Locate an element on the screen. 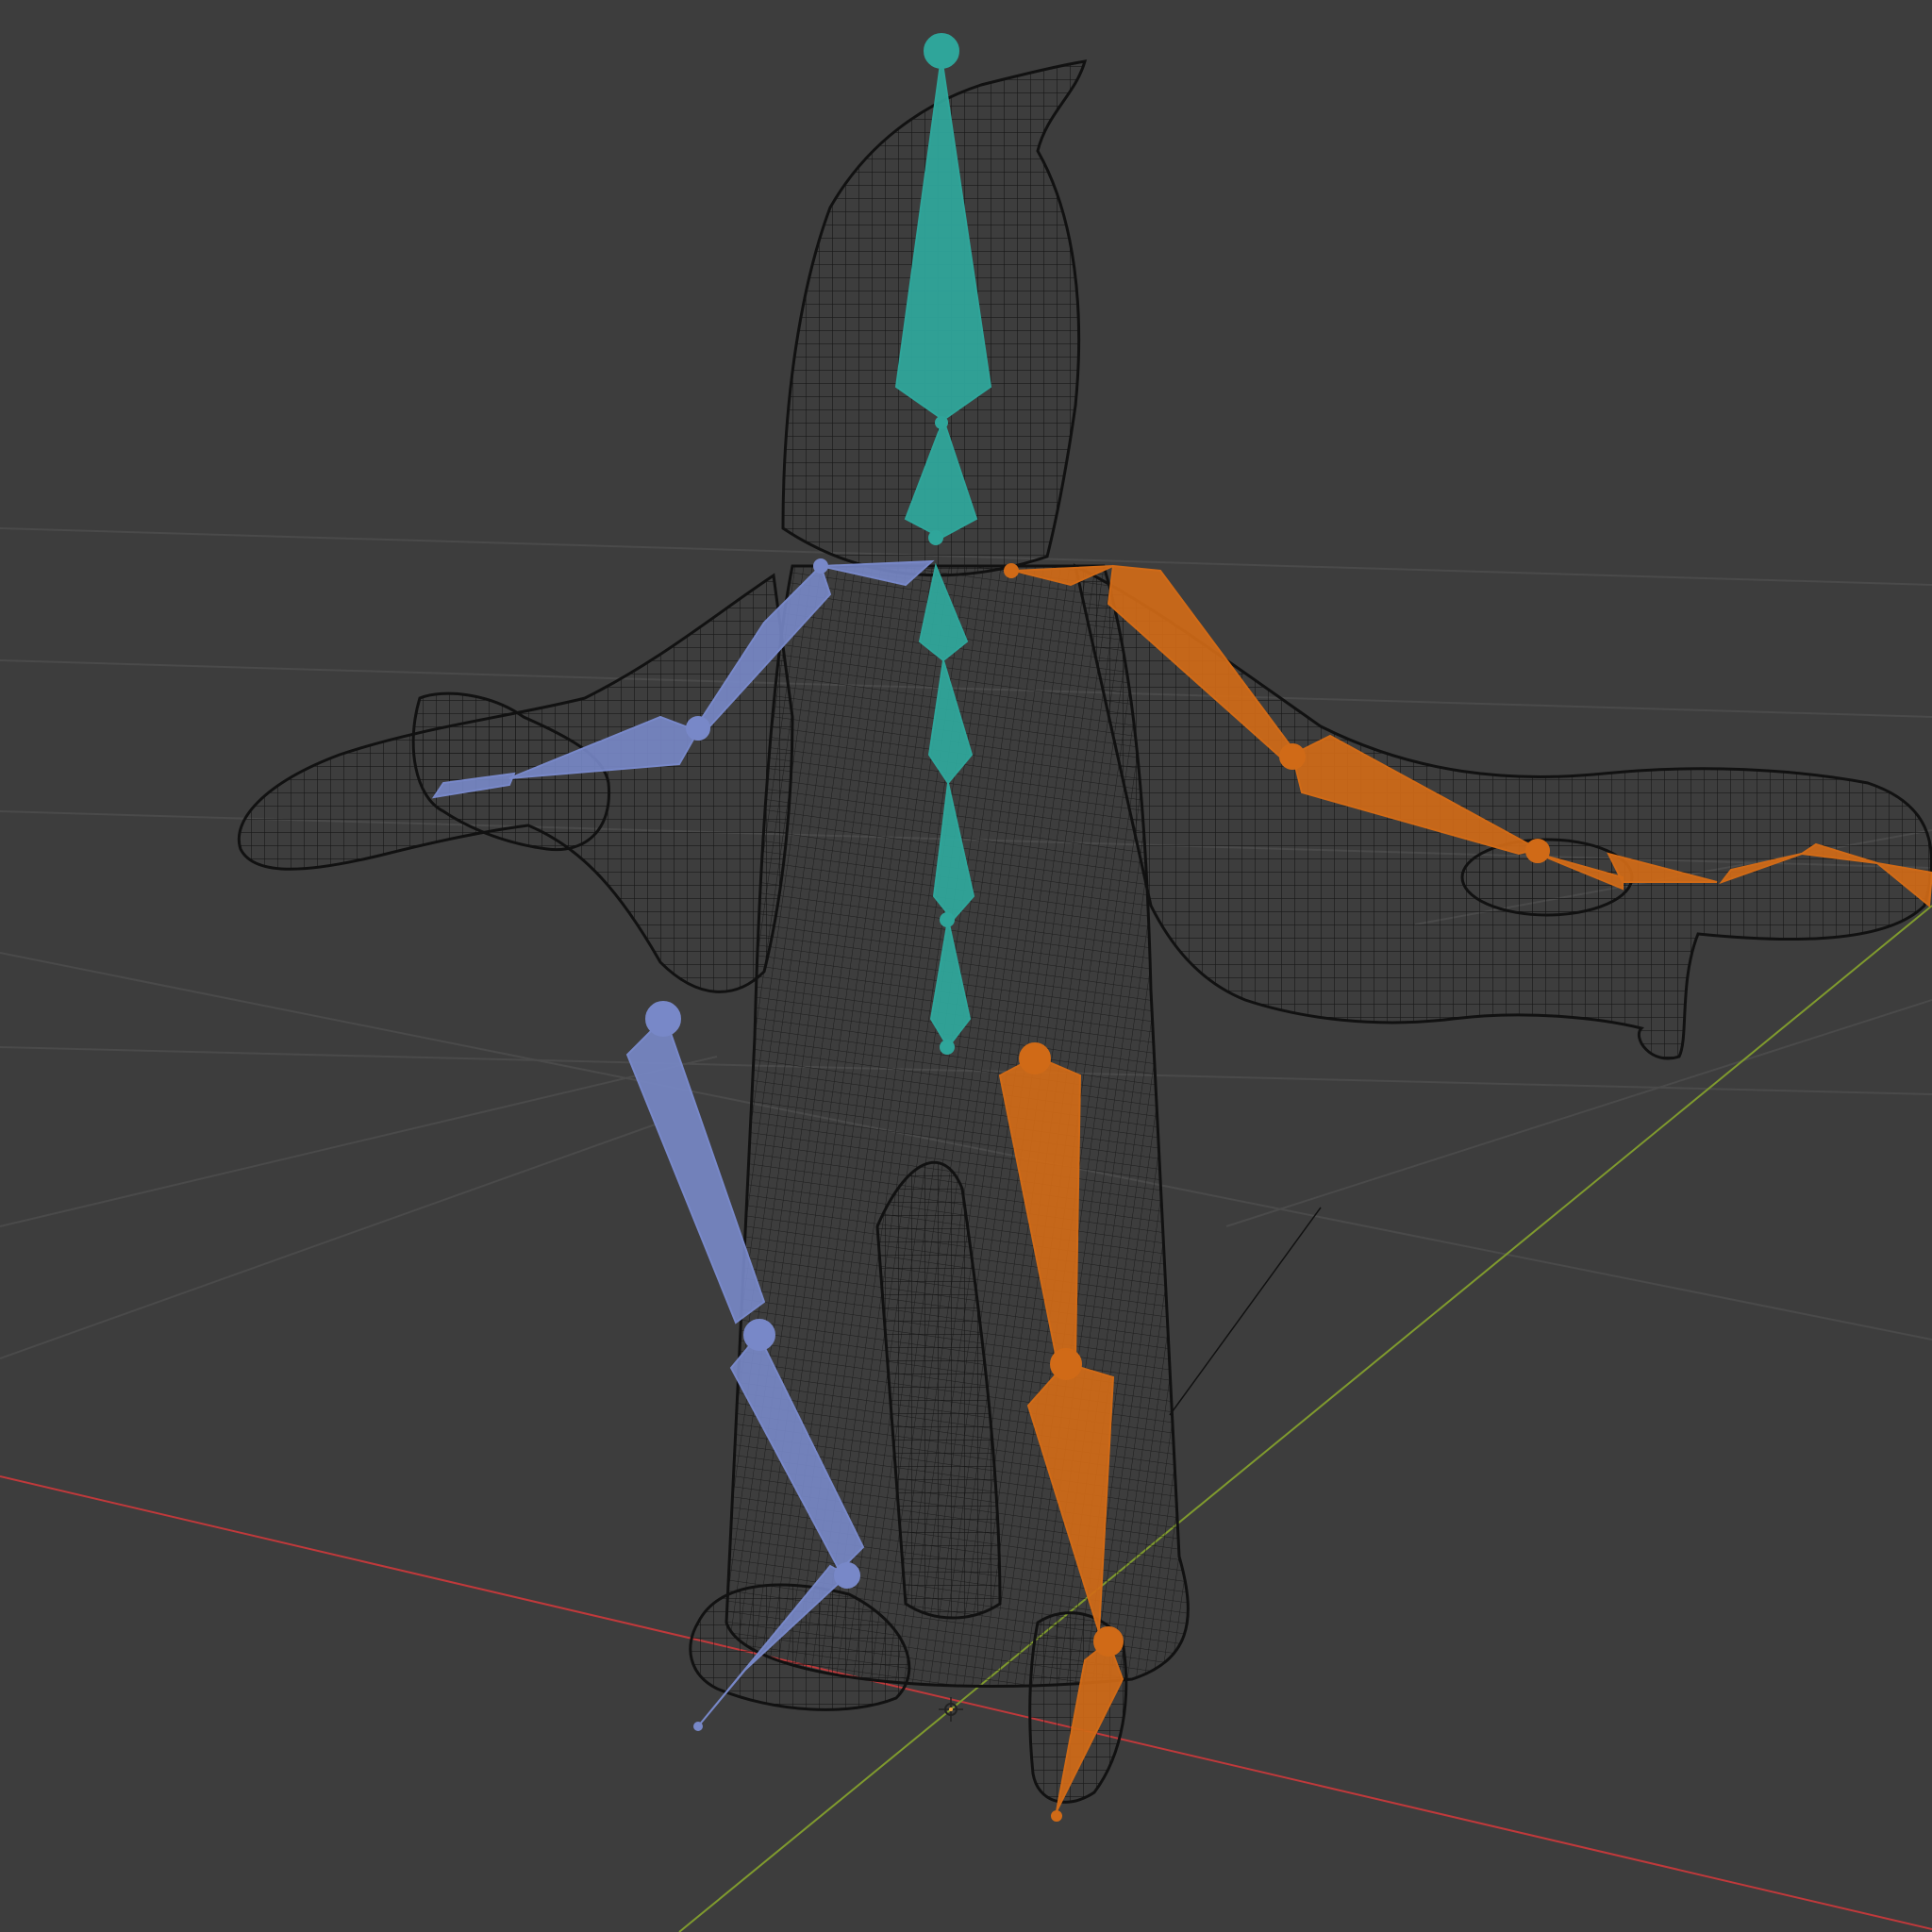  left-knee-joint is located at coordinates (759, 1335).